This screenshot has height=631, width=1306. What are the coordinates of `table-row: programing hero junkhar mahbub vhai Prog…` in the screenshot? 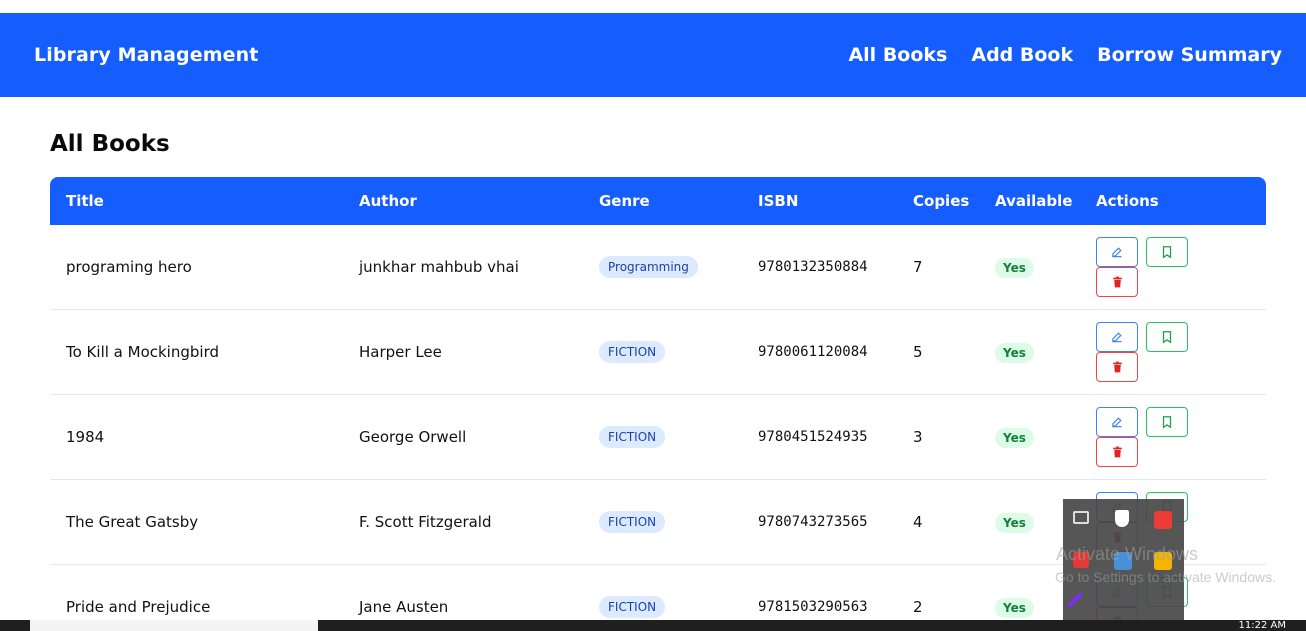 It's located at (658, 267).